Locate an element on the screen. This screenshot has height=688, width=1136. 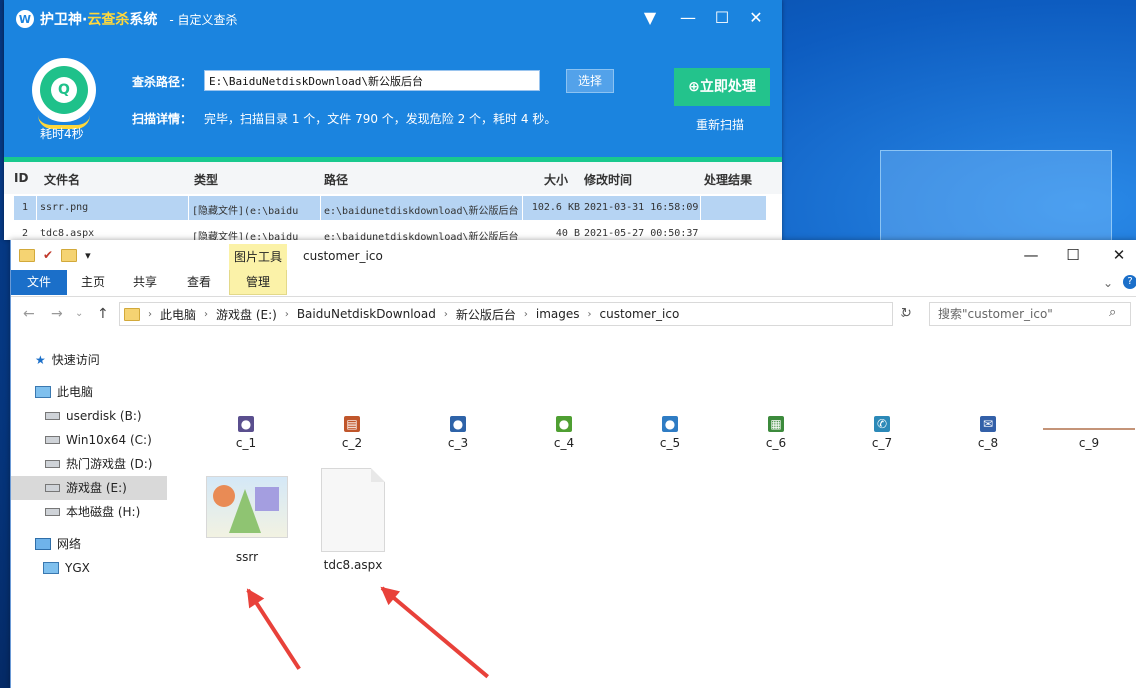
breadcrumb-item: 游戏盘 (E:) is located at coordinates (246, 314).